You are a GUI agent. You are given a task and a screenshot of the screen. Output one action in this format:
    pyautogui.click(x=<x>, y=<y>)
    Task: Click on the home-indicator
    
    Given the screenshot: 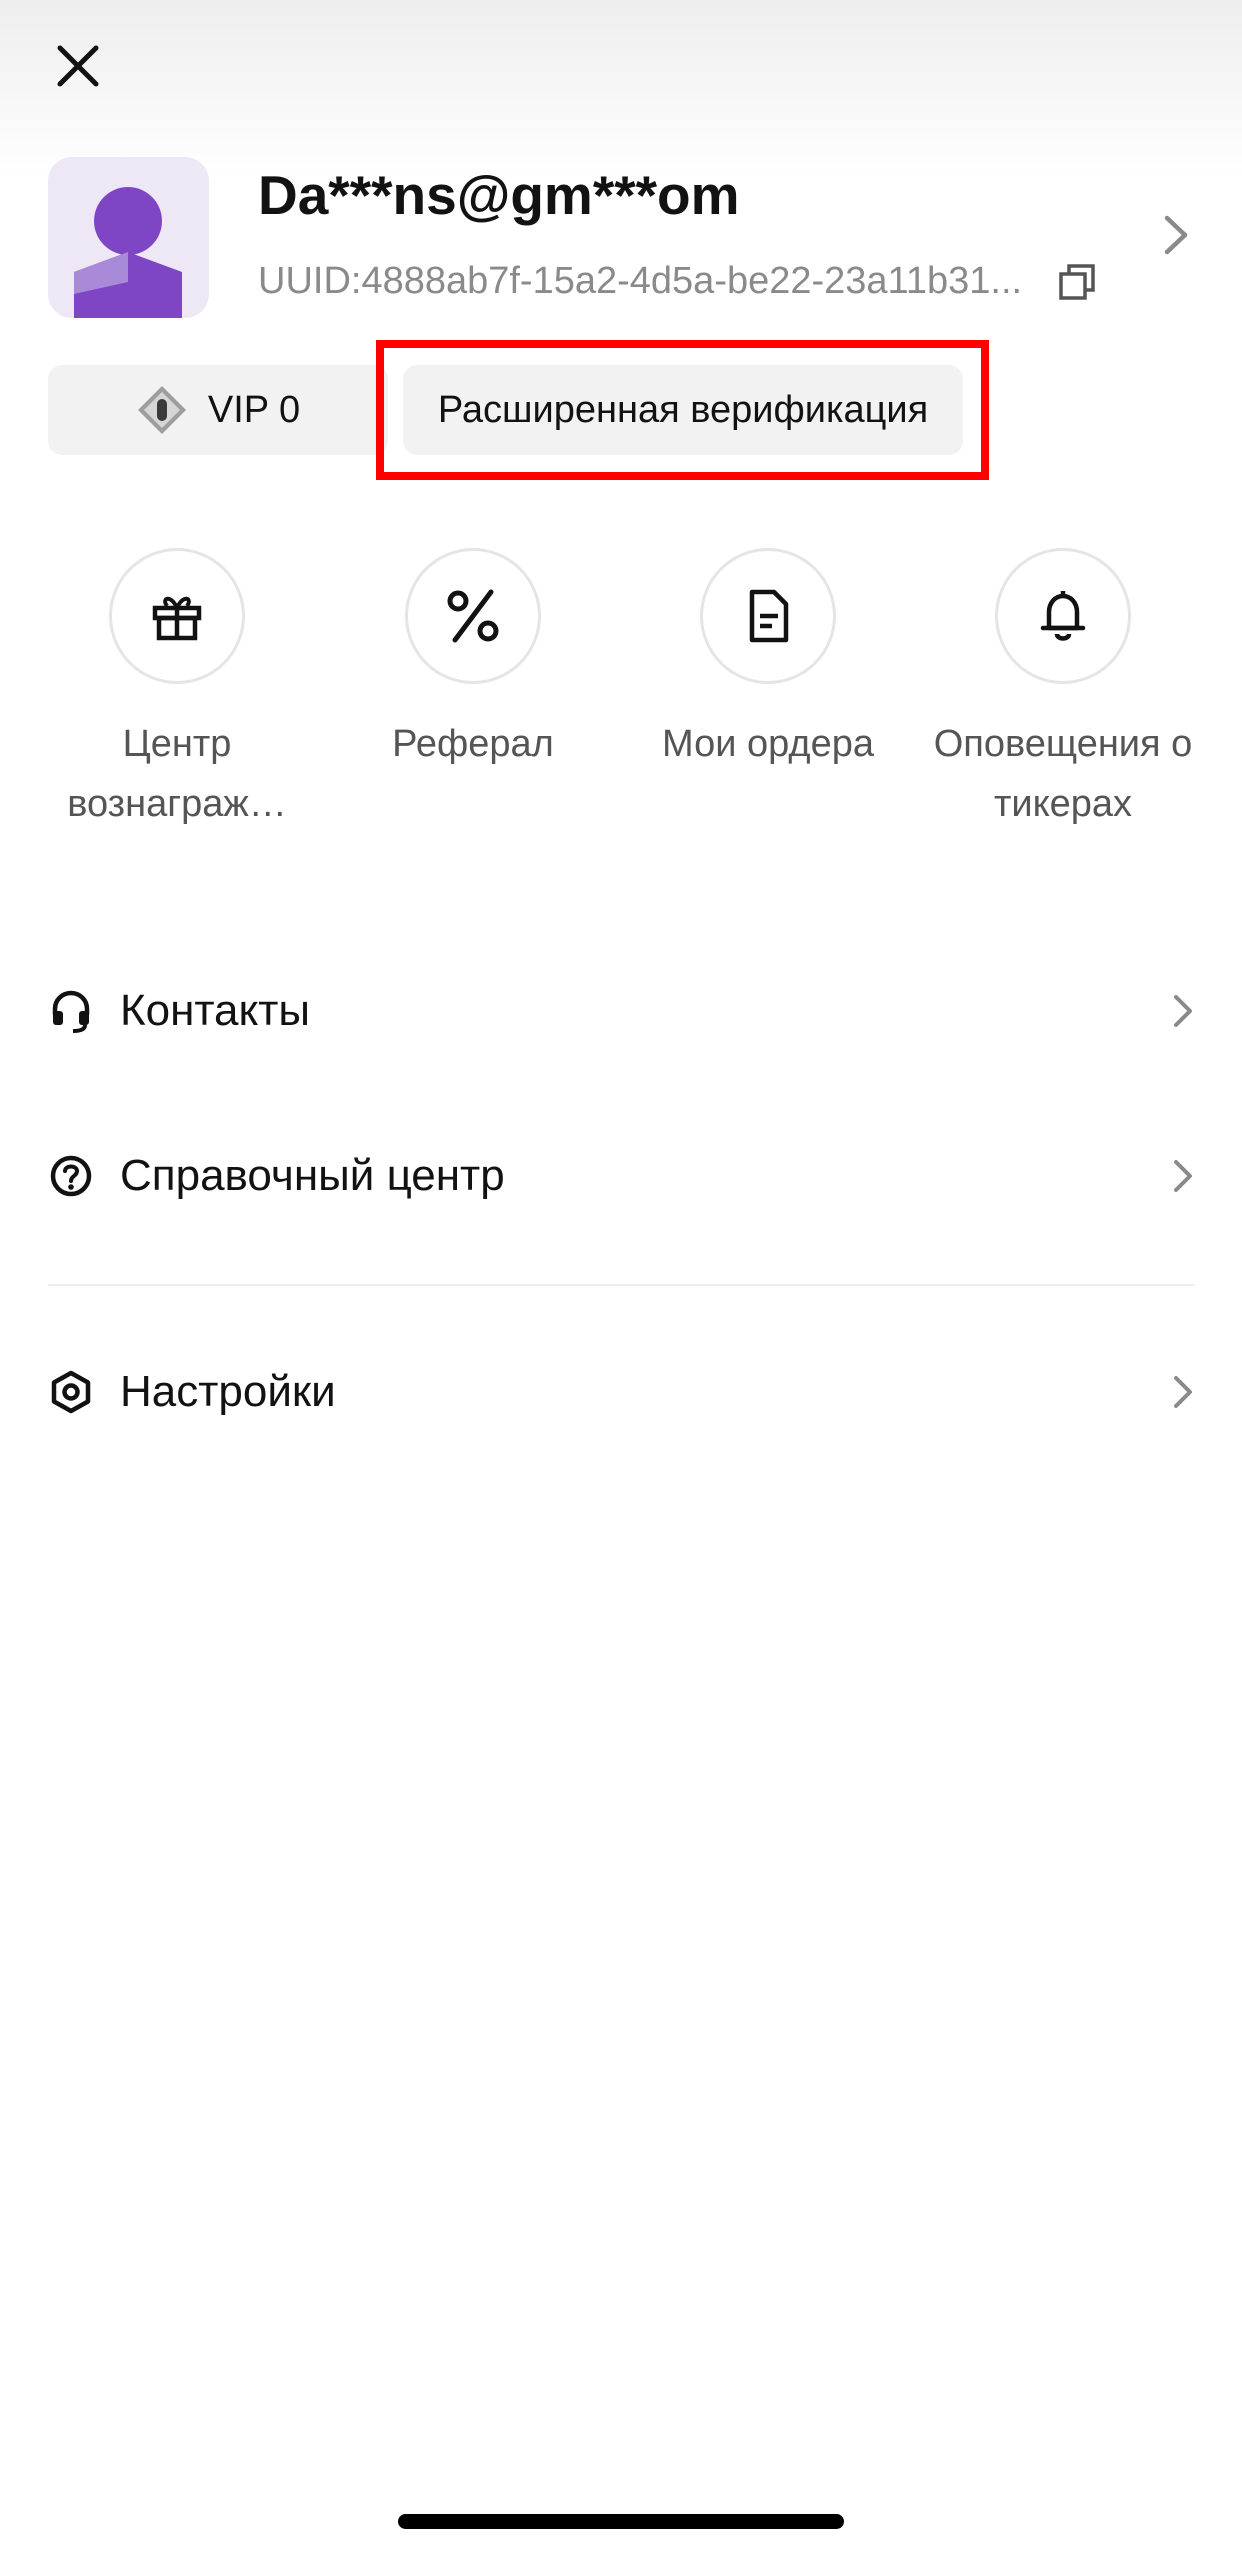 What is the action you would take?
    pyautogui.click(x=621, y=2521)
    